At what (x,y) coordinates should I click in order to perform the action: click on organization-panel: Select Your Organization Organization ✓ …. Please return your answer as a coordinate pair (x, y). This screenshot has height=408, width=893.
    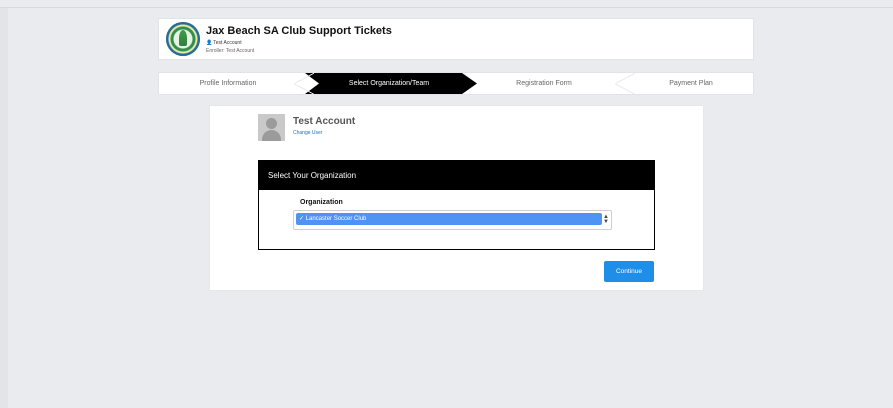
    Looking at the image, I should click on (456, 205).